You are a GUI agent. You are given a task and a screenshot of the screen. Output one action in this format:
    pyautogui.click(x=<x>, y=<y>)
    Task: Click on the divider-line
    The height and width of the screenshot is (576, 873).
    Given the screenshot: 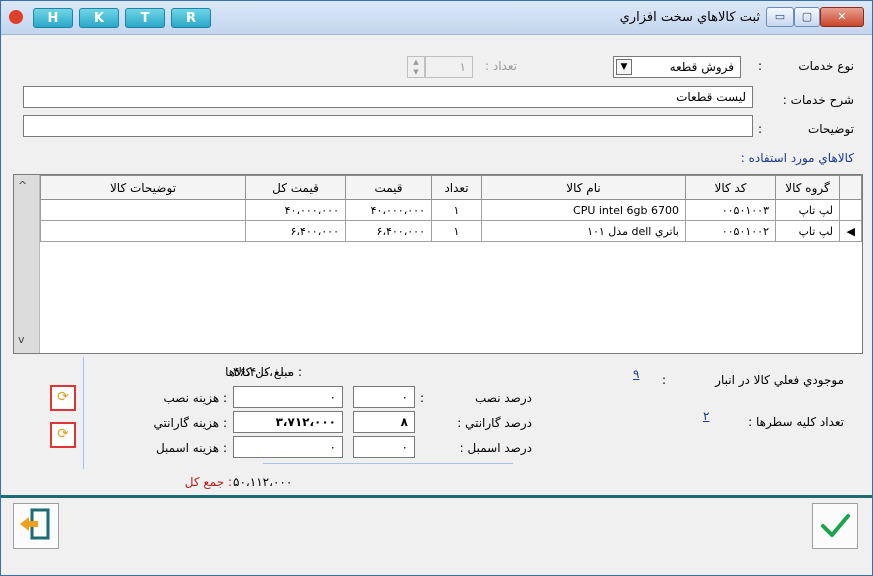 What is the action you would take?
    pyautogui.click(x=388, y=463)
    